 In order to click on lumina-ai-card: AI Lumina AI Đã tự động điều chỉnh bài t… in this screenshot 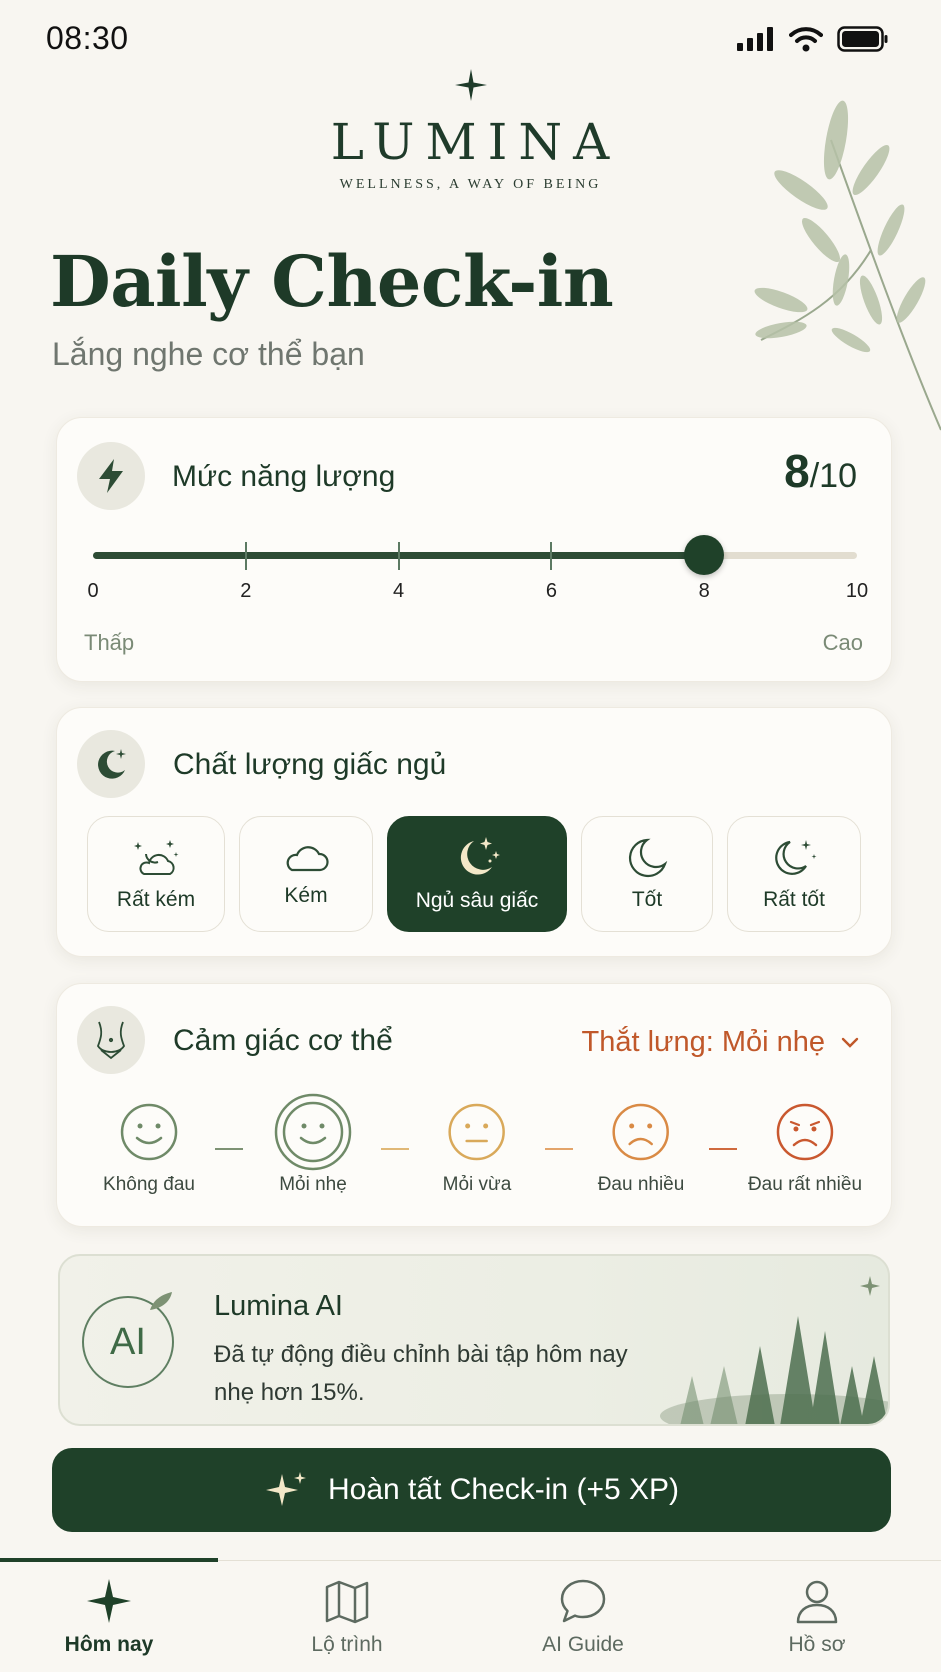, I will do `click(474, 1340)`.